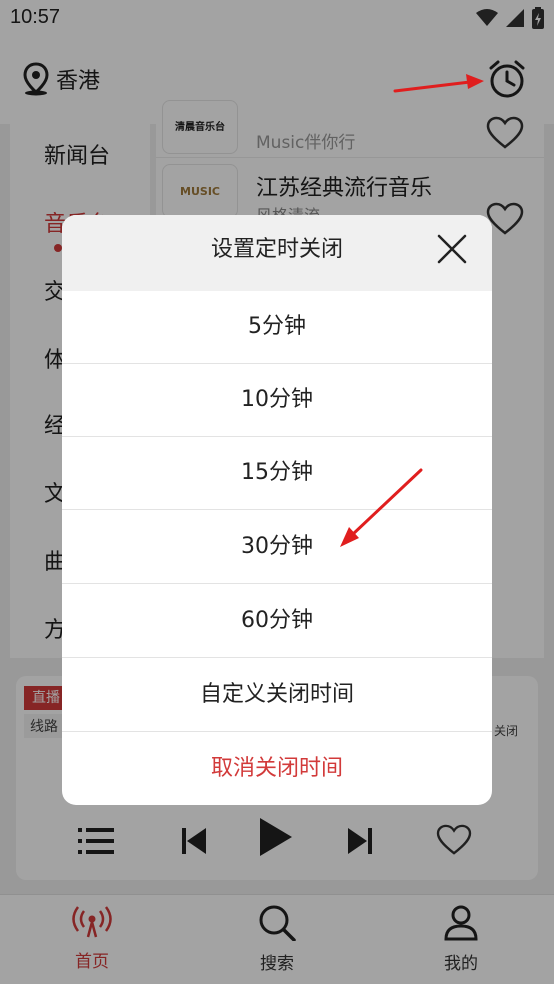 This screenshot has height=984, width=554. What do you see at coordinates (276, 249) in the screenshot?
I see `dialog-title: 设置定时关闭` at bounding box center [276, 249].